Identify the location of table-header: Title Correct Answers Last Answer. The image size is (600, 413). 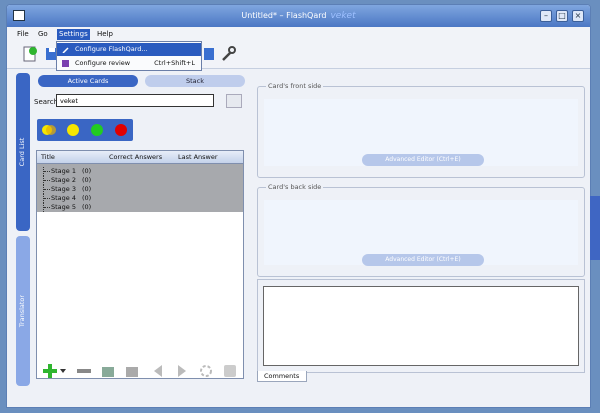
(140, 157).